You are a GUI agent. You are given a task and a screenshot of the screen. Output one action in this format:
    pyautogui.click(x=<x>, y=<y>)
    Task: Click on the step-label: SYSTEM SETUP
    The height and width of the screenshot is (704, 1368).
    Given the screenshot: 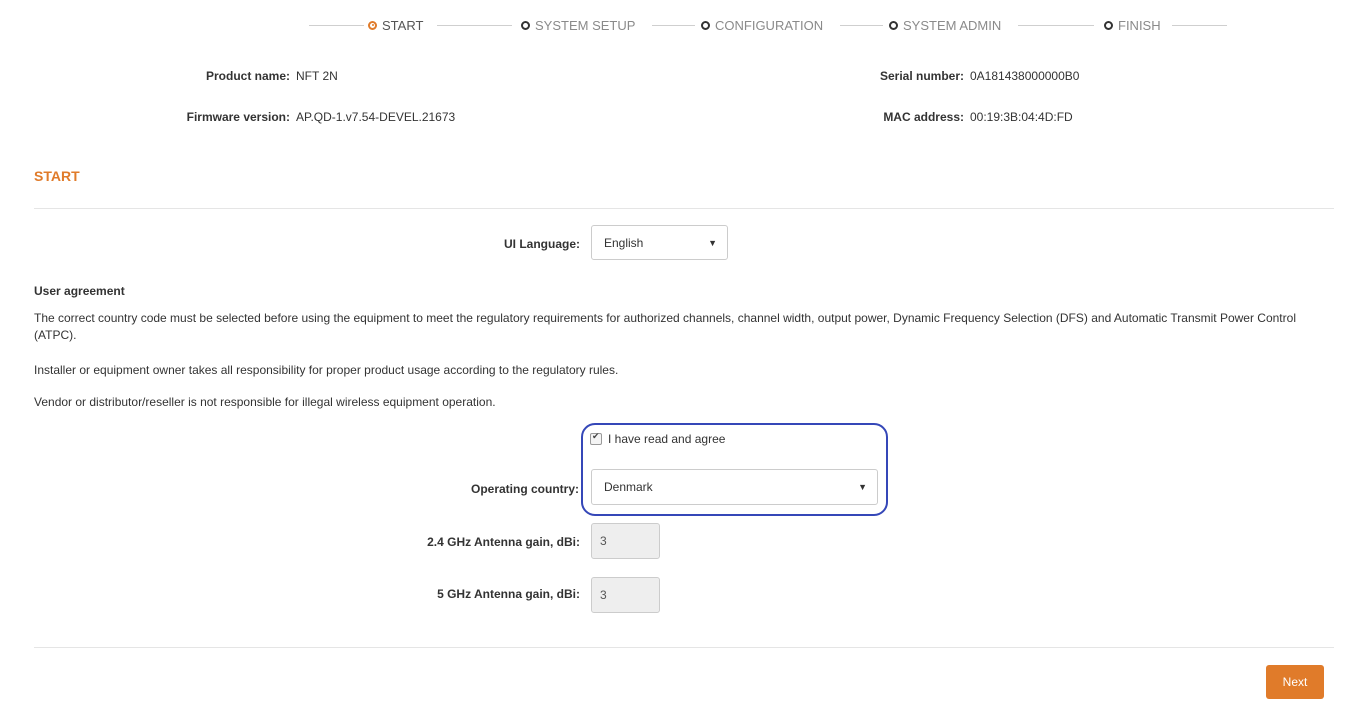 What is the action you would take?
    pyautogui.click(x=585, y=25)
    